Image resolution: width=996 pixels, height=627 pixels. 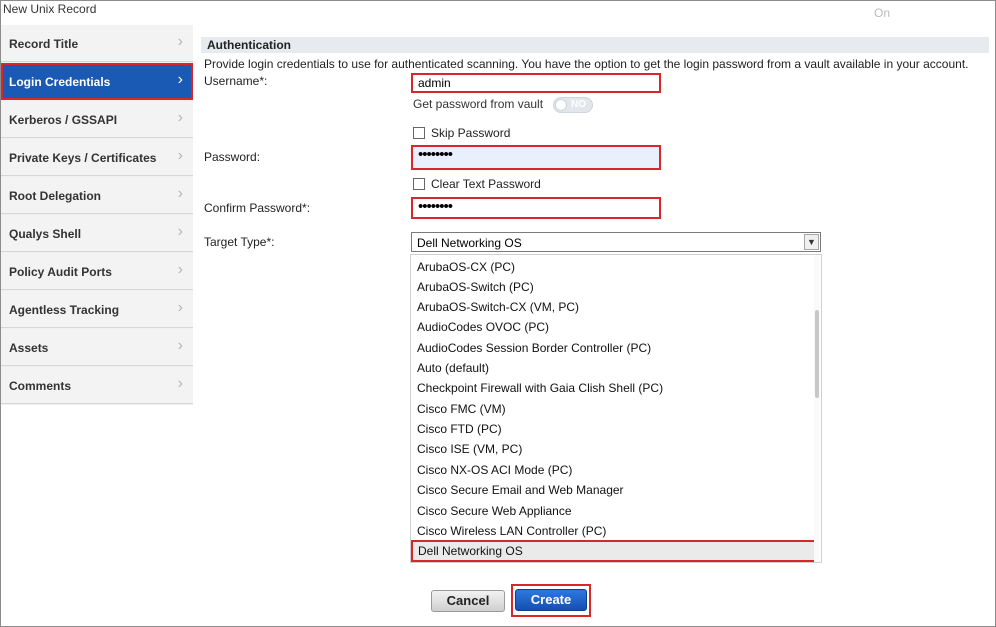 What do you see at coordinates (232, 157) in the screenshot?
I see `password-label: Password:` at bounding box center [232, 157].